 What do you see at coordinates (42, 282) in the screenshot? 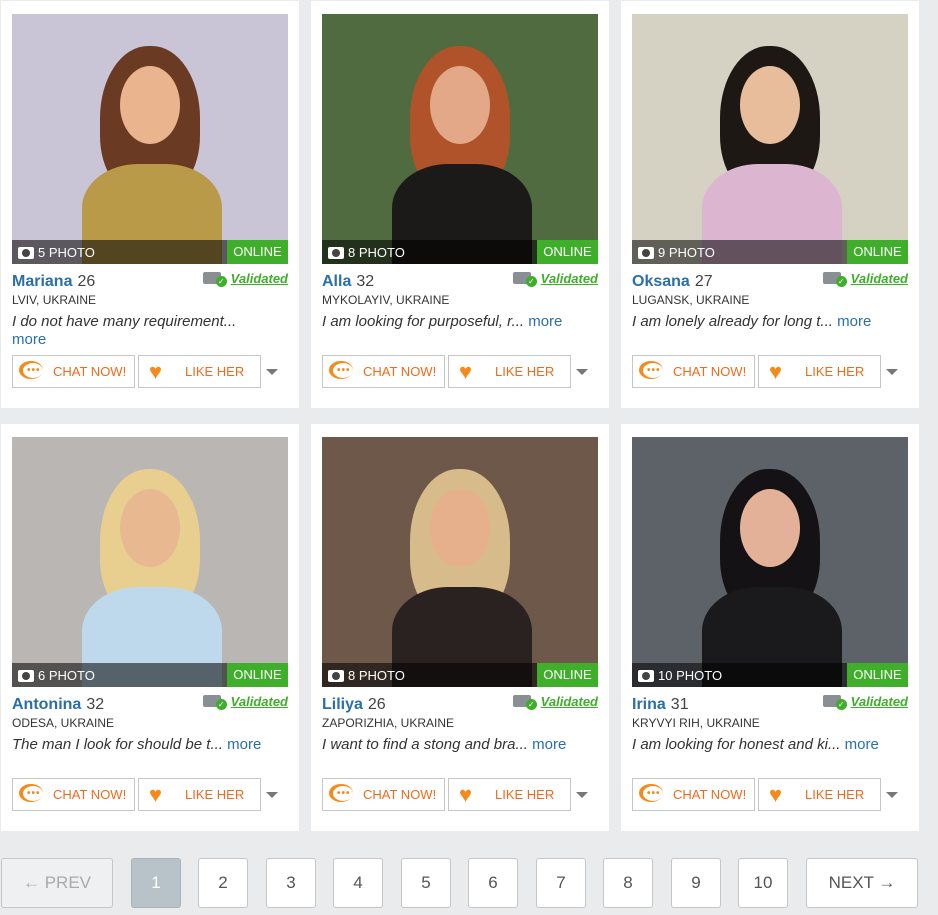
I see `profile-name: Mariana` at bounding box center [42, 282].